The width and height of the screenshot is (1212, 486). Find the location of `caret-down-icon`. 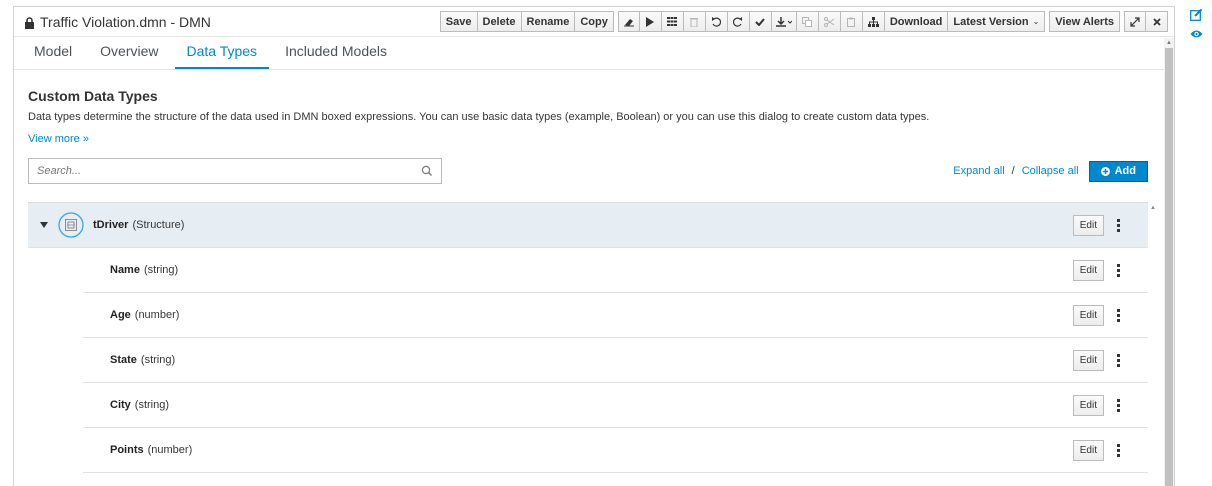

caret-down-icon is located at coordinates (44, 225).